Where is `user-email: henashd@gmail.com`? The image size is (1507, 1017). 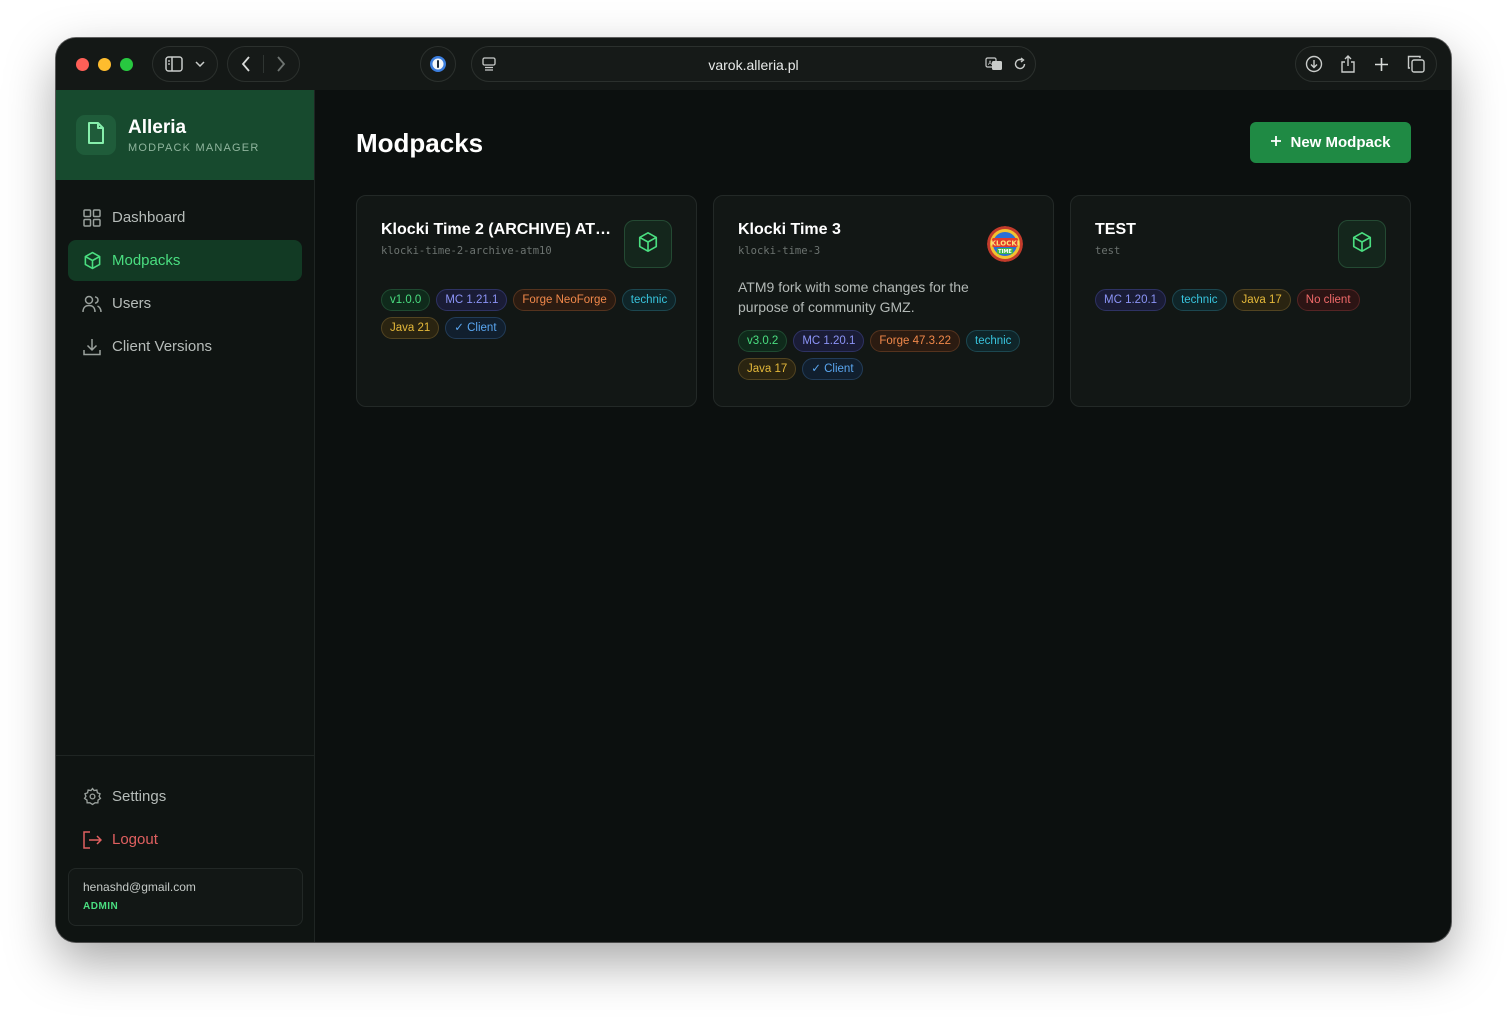
user-email: henashd@gmail.com is located at coordinates (139, 887).